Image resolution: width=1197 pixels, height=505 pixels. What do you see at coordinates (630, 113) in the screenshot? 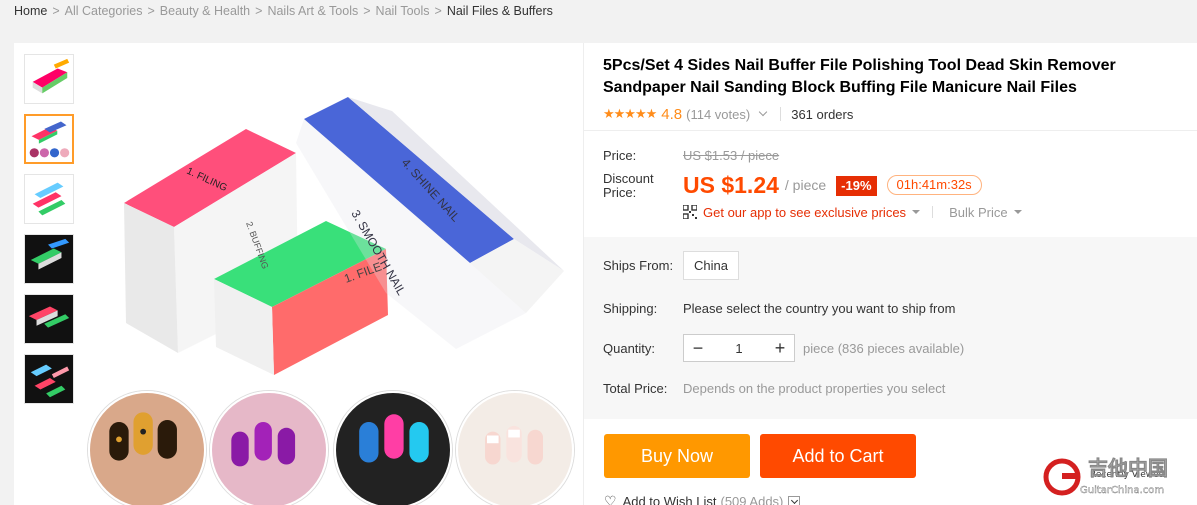
I see `star-rating-icon: ★★★★★` at bounding box center [630, 113].